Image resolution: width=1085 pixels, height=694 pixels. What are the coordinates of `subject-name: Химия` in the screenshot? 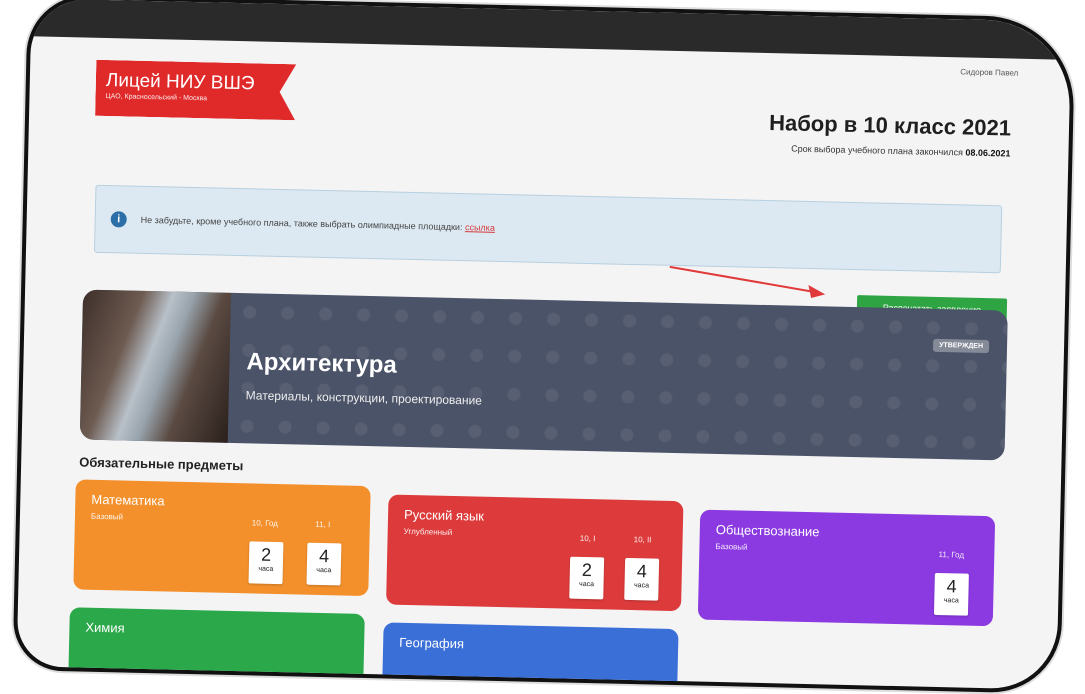 It's located at (105, 627).